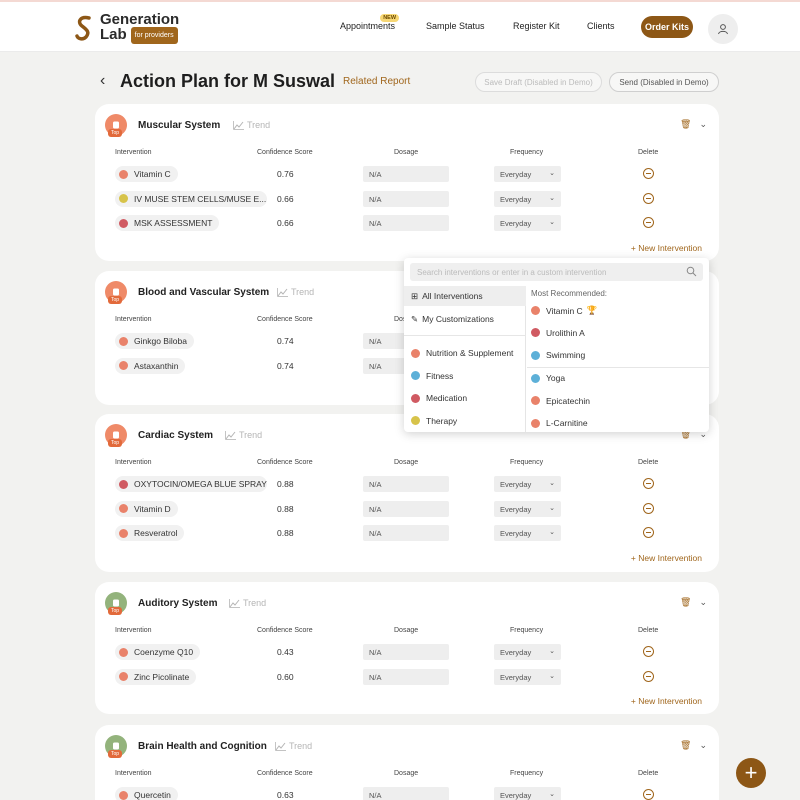 This screenshot has width=800, height=800. I want to click on send-button: Send (Disabled in Demo), so click(664, 82).